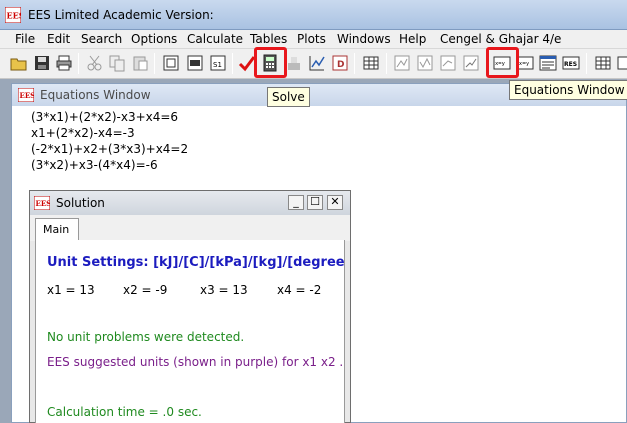  What do you see at coordinates (412, 39) in the screenshot?
I see `menu-help: Help` at bounding box center [412, 39].